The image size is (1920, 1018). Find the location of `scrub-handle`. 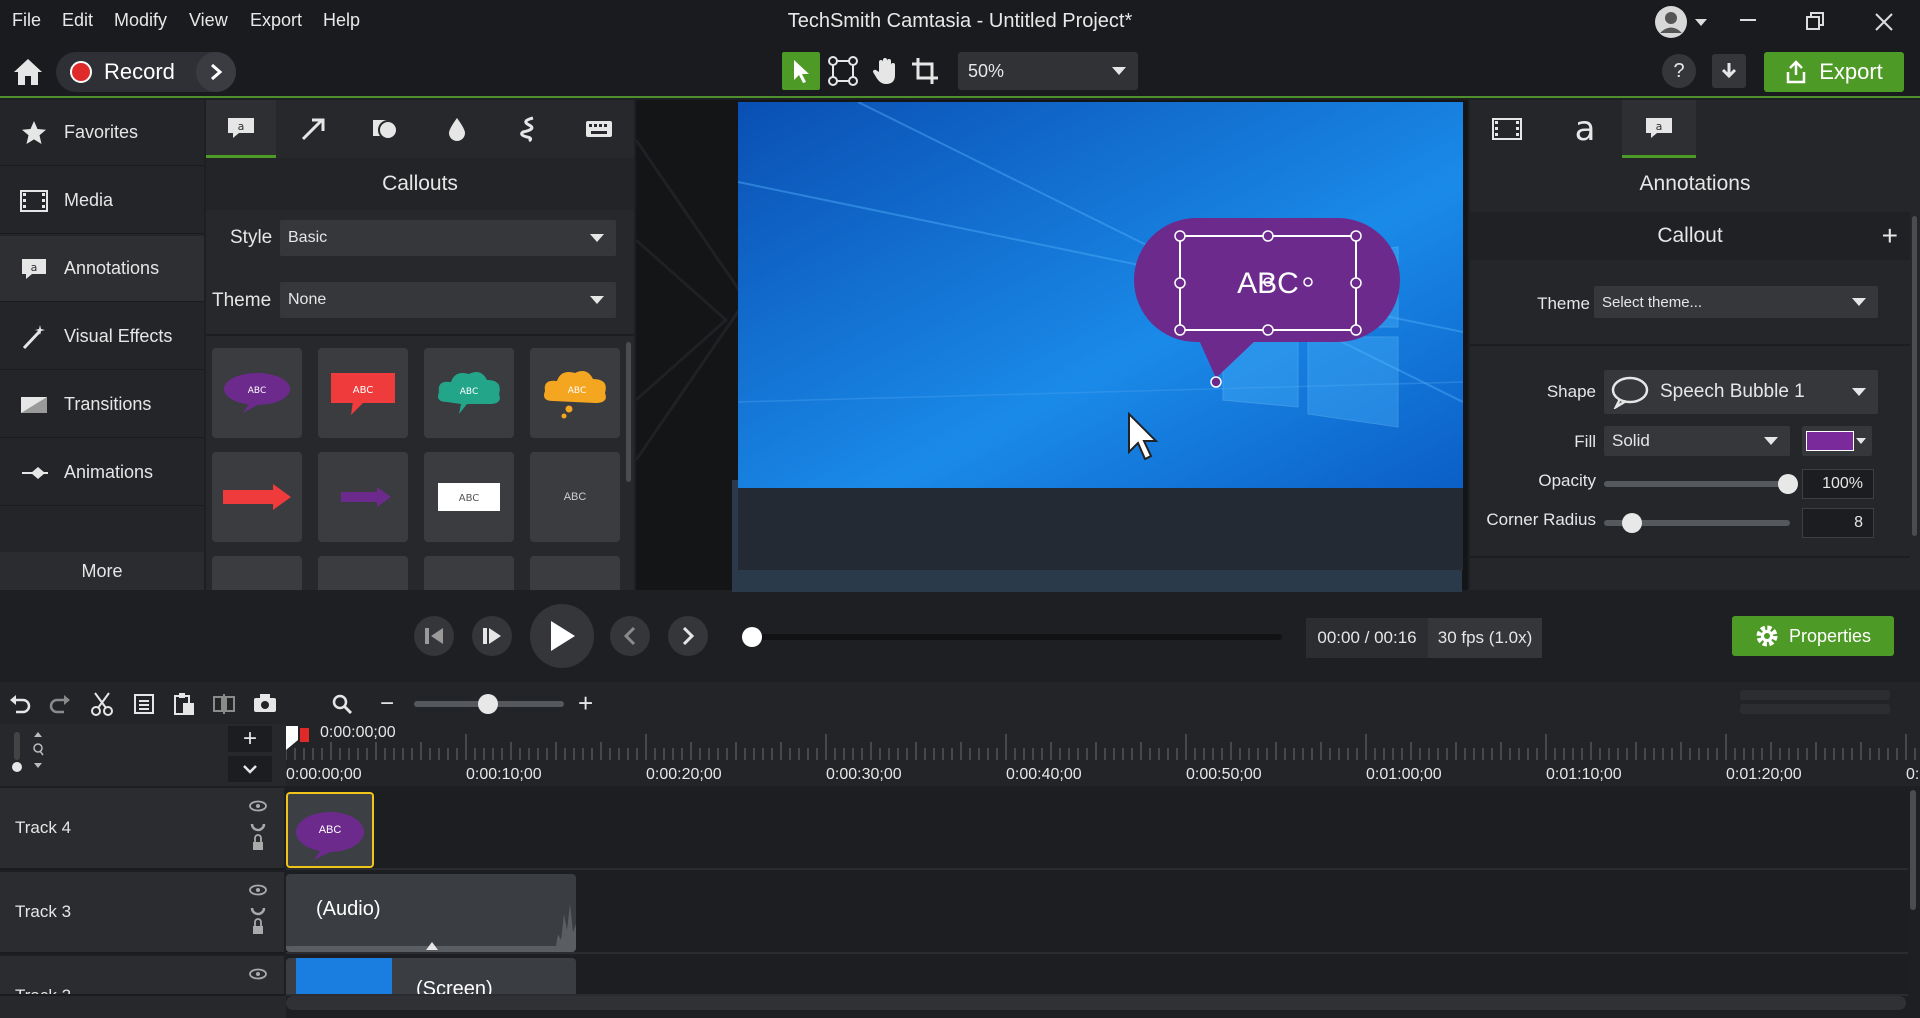

scrub-handle is located at coordinates (752, 637).